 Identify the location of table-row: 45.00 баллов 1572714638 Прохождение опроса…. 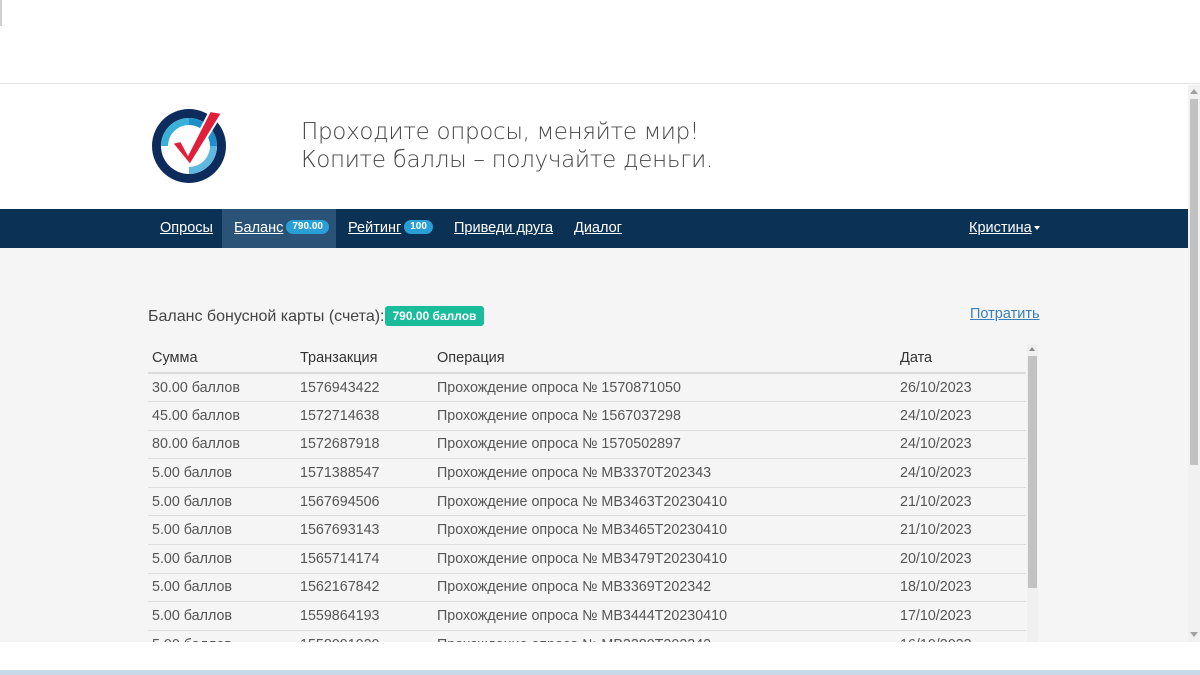
(587, 416).